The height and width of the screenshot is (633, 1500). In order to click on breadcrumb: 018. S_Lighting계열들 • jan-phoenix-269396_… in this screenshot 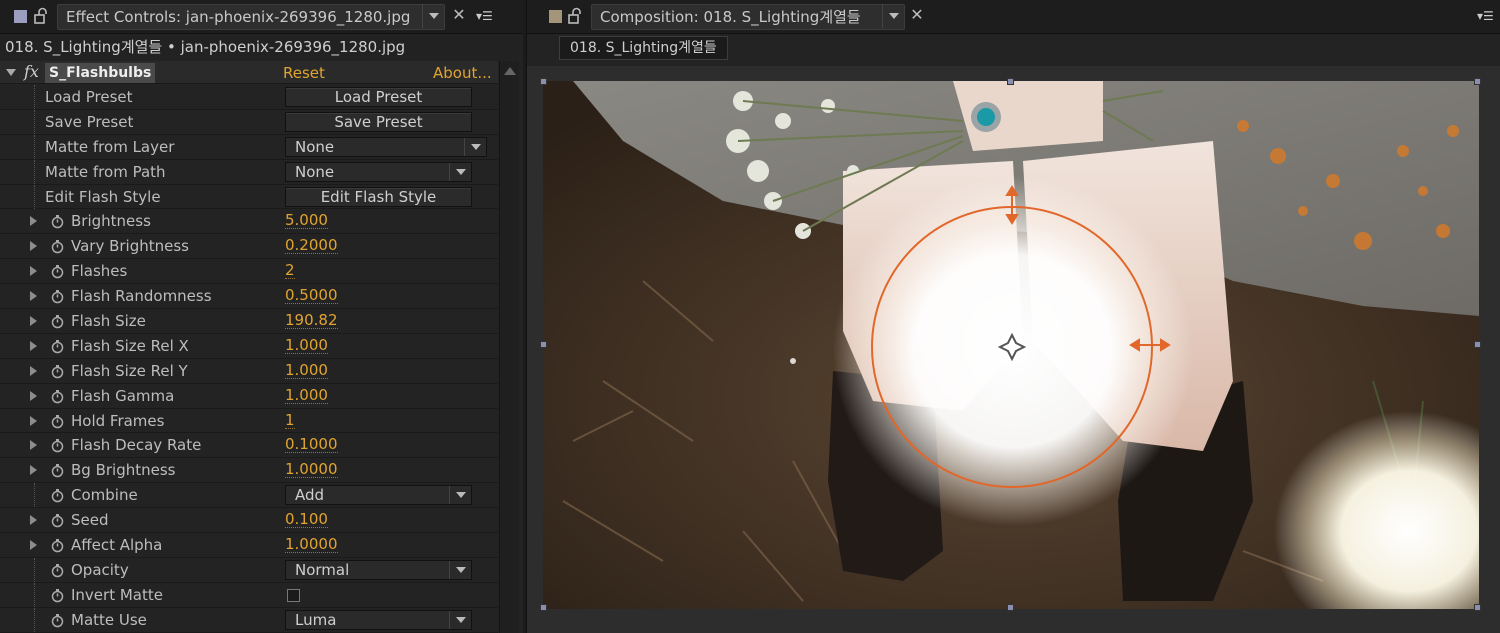, I will do `click(261, 47)`.